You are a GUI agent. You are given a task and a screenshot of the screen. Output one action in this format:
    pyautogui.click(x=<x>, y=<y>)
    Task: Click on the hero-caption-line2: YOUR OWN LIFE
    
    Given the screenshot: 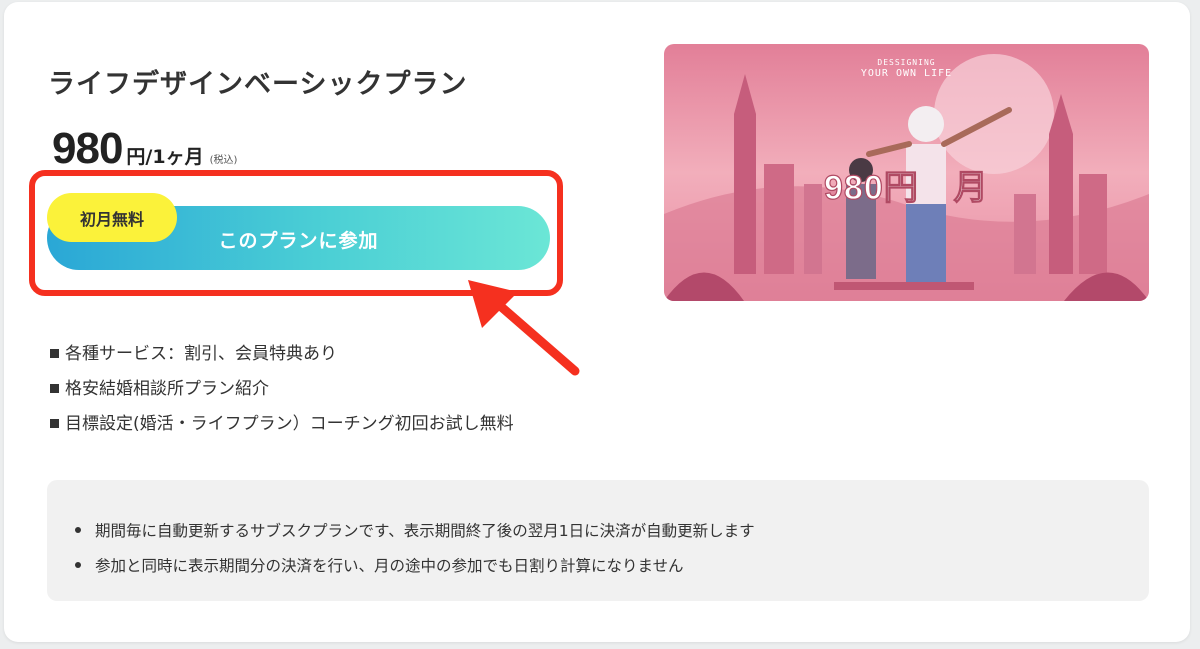 What is the action you would take?
    pyautogui.click(x=906, y=73)
    